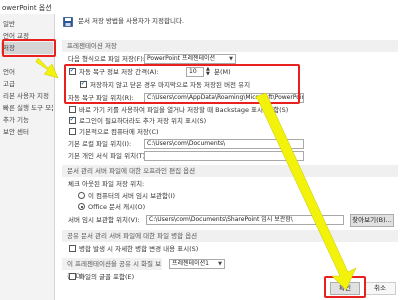 This screenshot has height=300, width=400. I want to click on section-save-presentations: 프레젠테이션 저장, so click(230, 46).